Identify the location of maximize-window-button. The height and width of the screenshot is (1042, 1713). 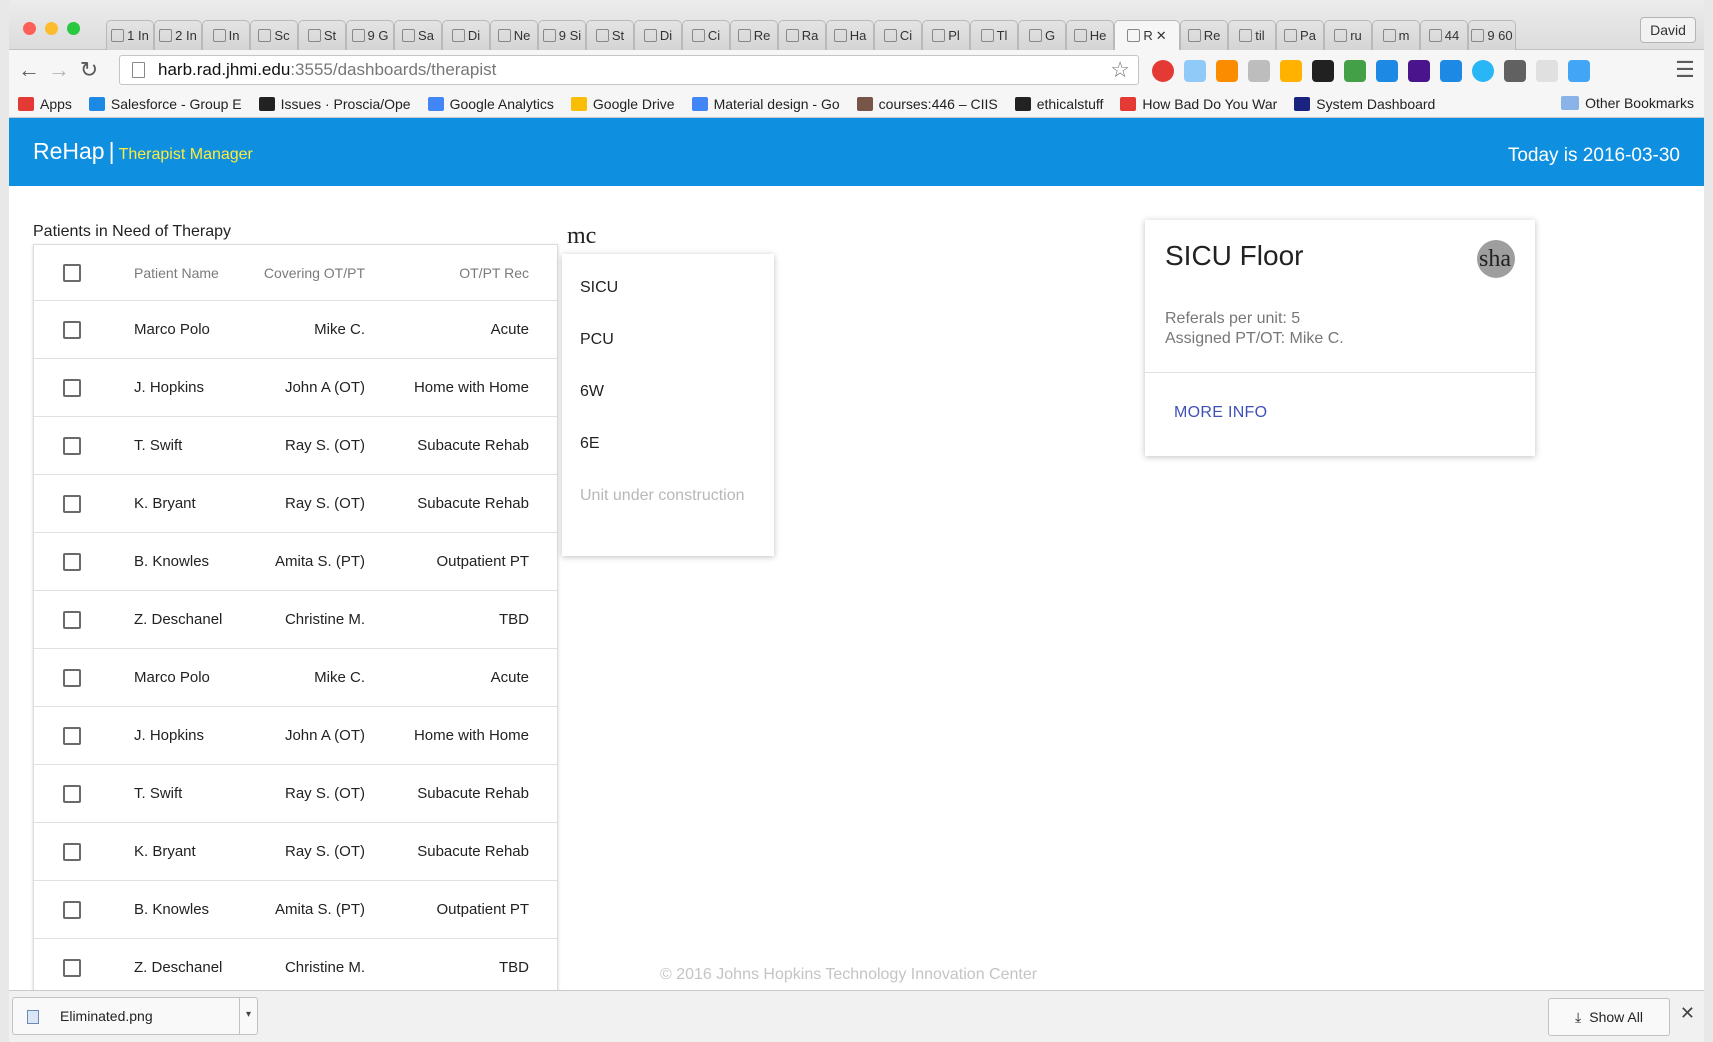
(73, 28).